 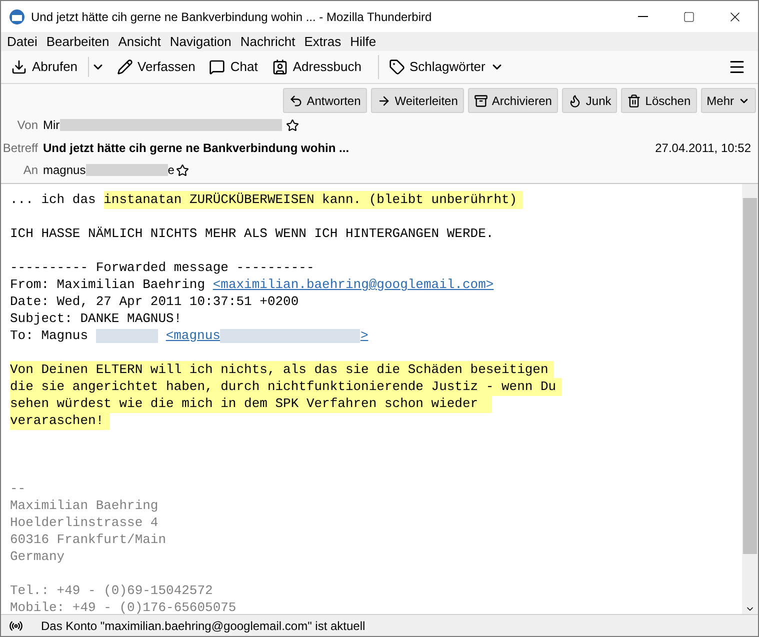 What do you see at coordinates (689, 16) in the screenshot?
I see `maximize-icon` at bounding box center [689, 16].